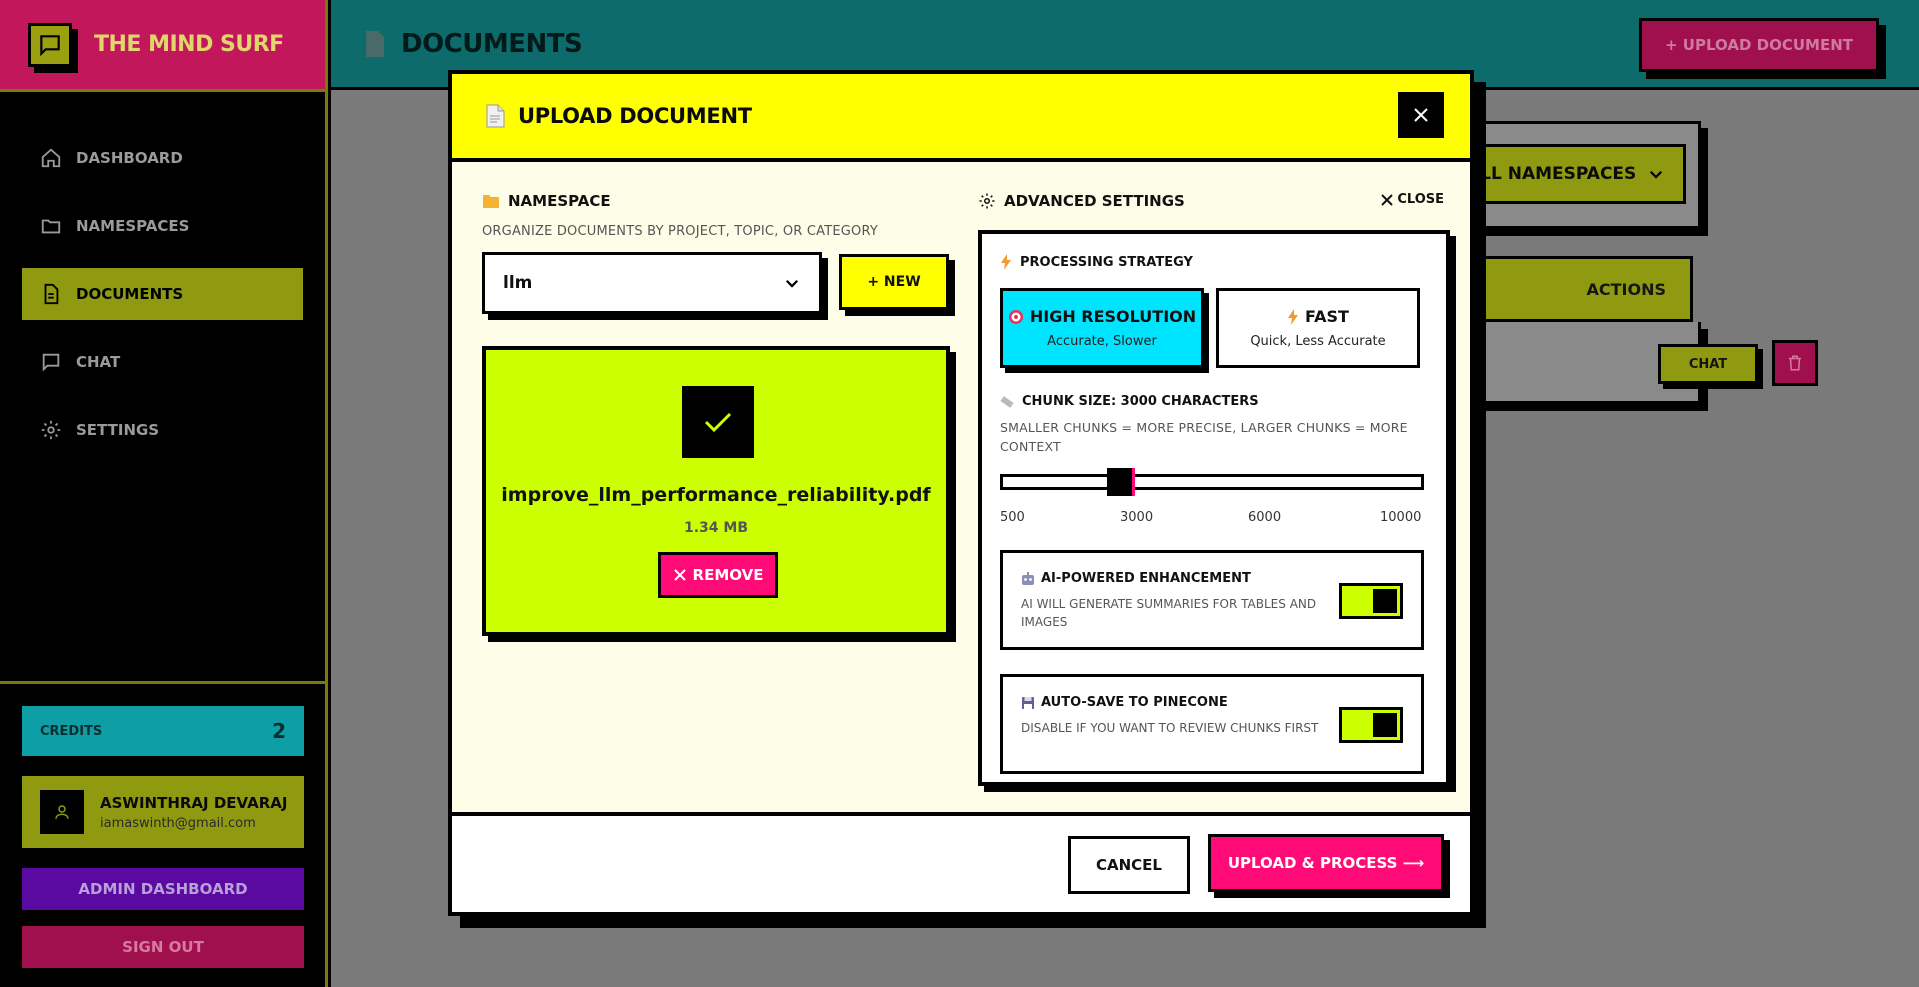 Image resolution: width=1919 pixels, height=987 pixels. I want to click on row-chat-button: CHAT, so click(1708, 364).